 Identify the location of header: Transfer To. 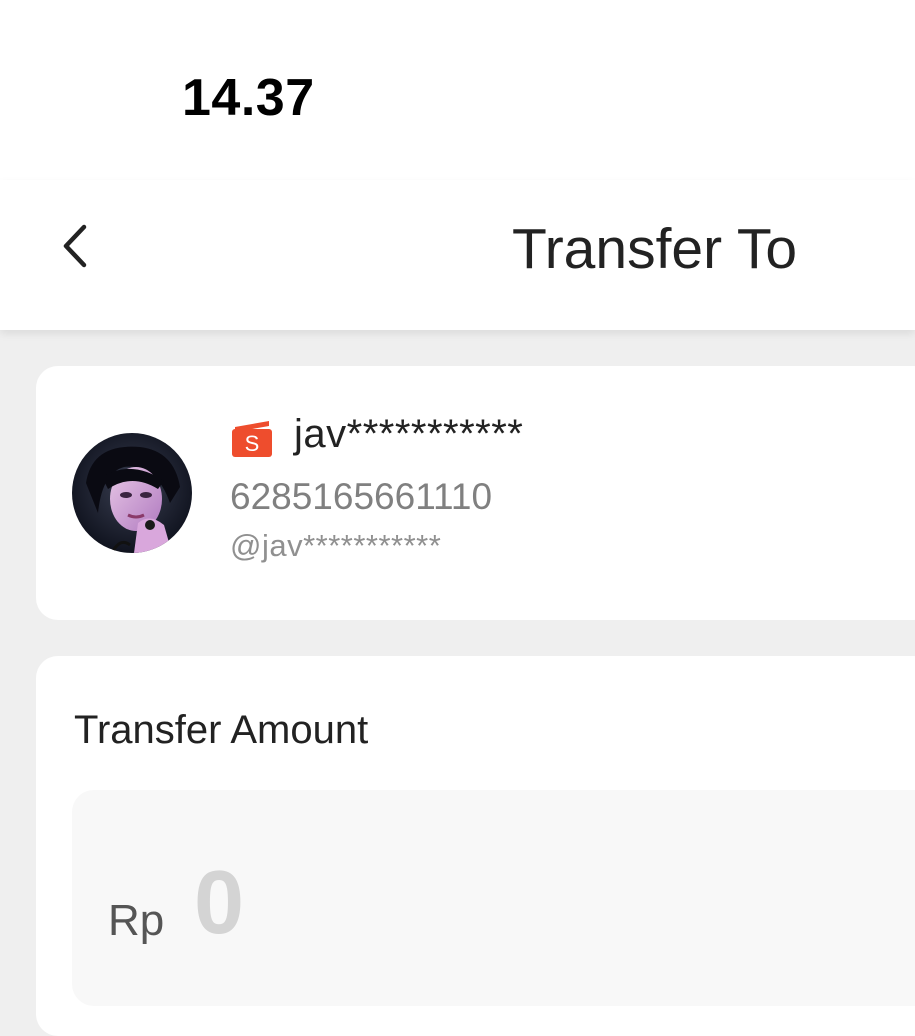
(457, 255).